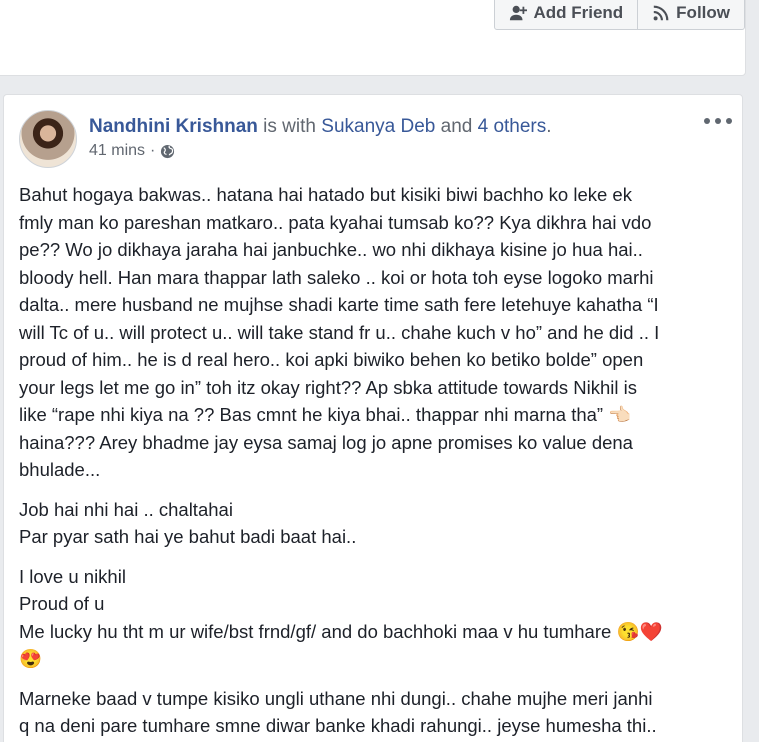  Describe the element at coordinates (703, 12) in the screenshot. I see `follow-label: Follow` at that location.